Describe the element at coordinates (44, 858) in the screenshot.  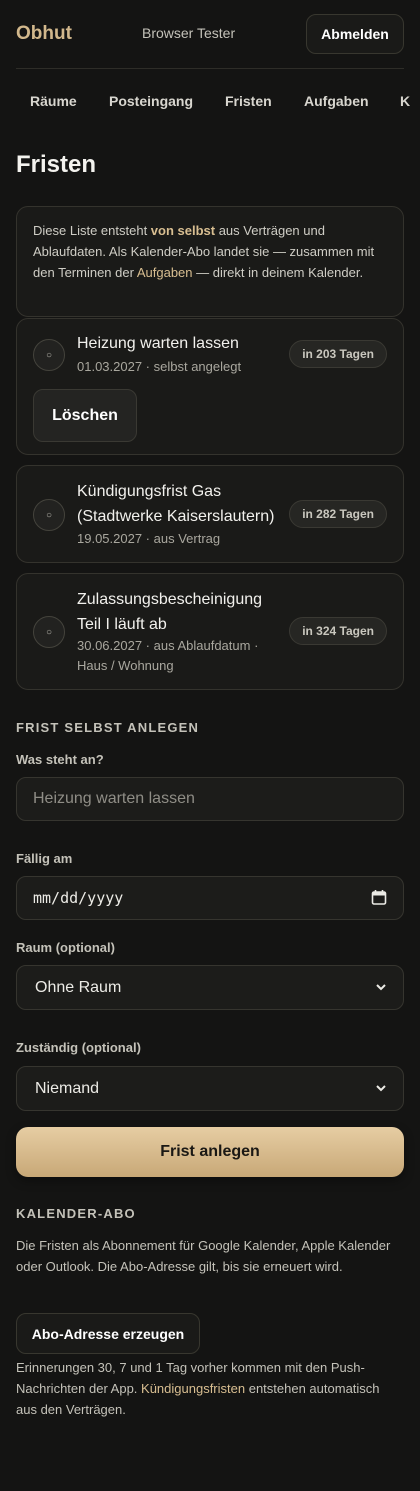
I see `due-label: Fällig am` at that location.